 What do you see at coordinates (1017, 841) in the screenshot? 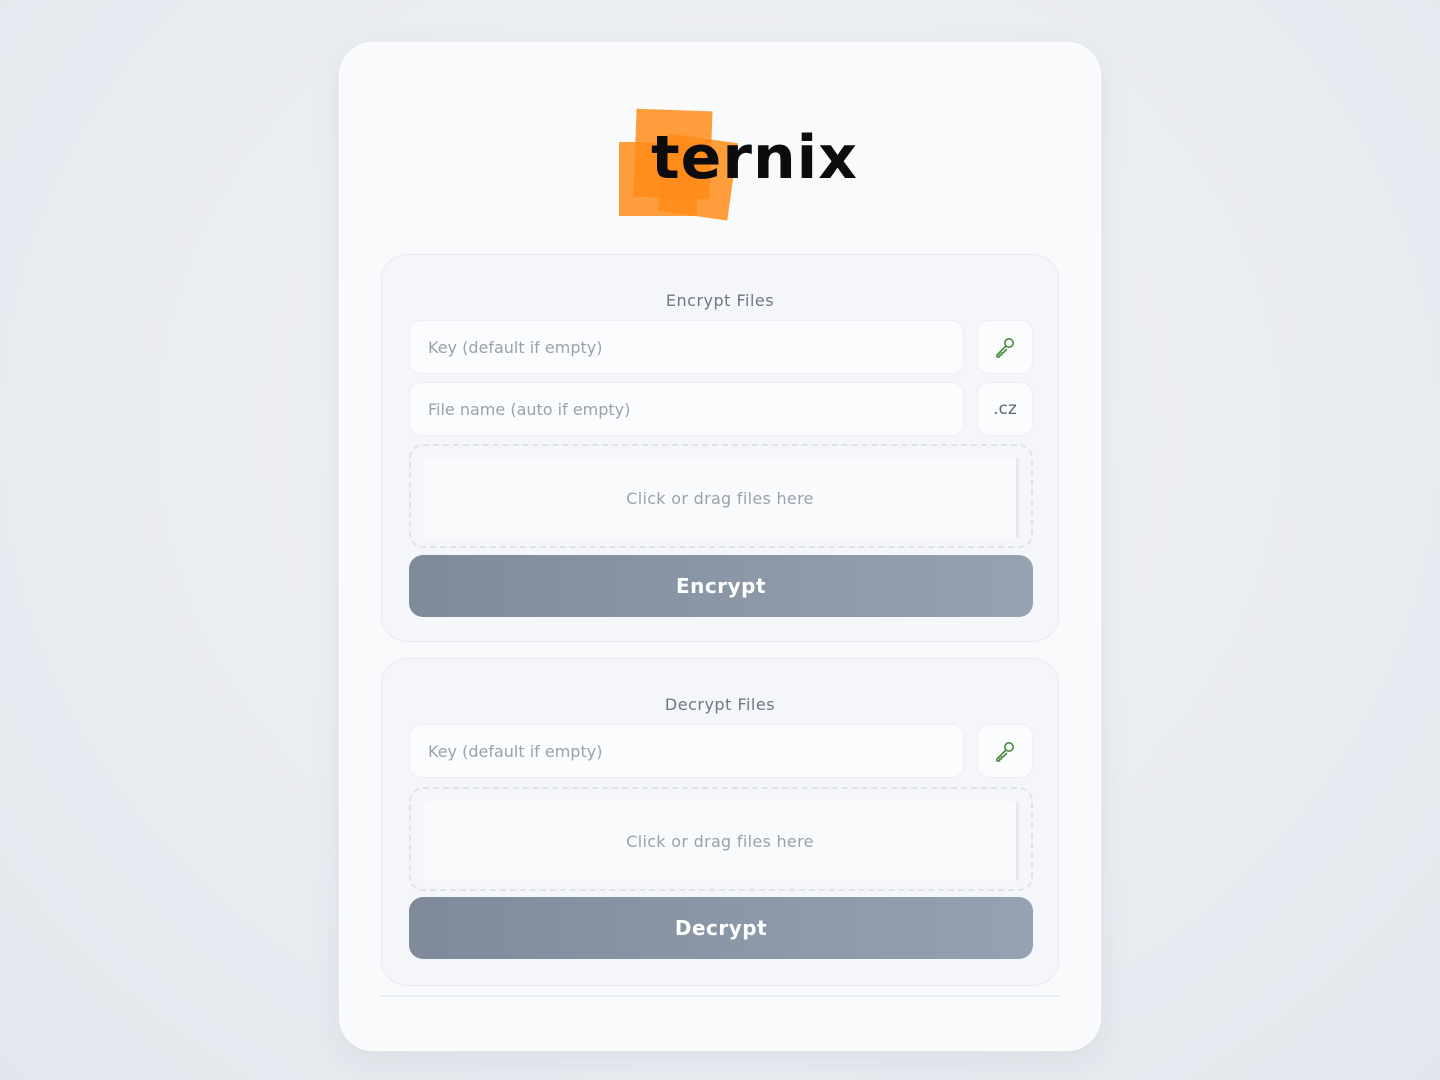
I see `decrypt-dropzone-scrollbar` at bounding box center [1017, 841].